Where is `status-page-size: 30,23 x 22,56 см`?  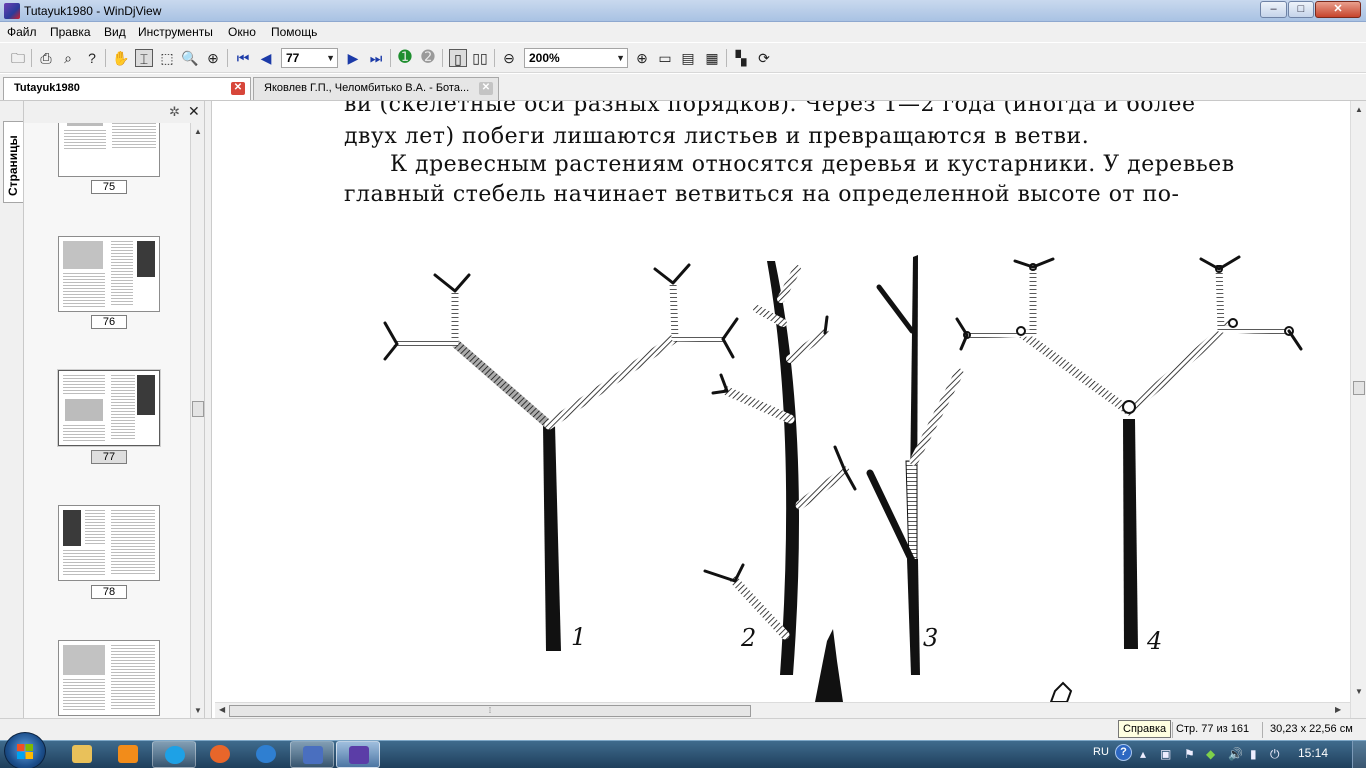
status-page-size: 30,23 x 22,56 см is located at coordinates (1311, 729).